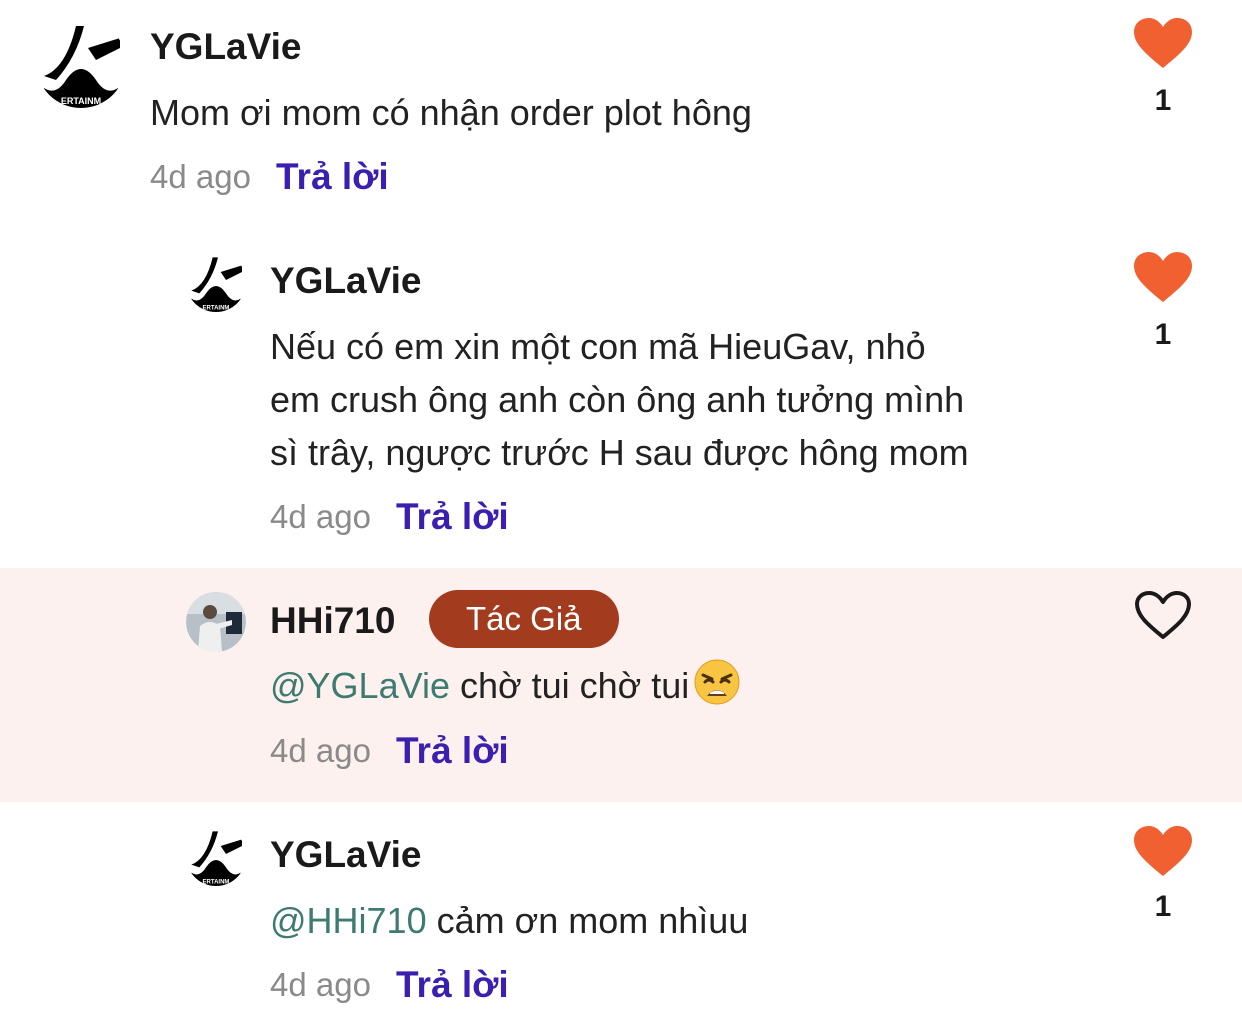  What do you see at coordinates (569, 685) in the screenshot?
I see `comment-text-body: chờ tui chờ tui` at bounding box center [569, 685].